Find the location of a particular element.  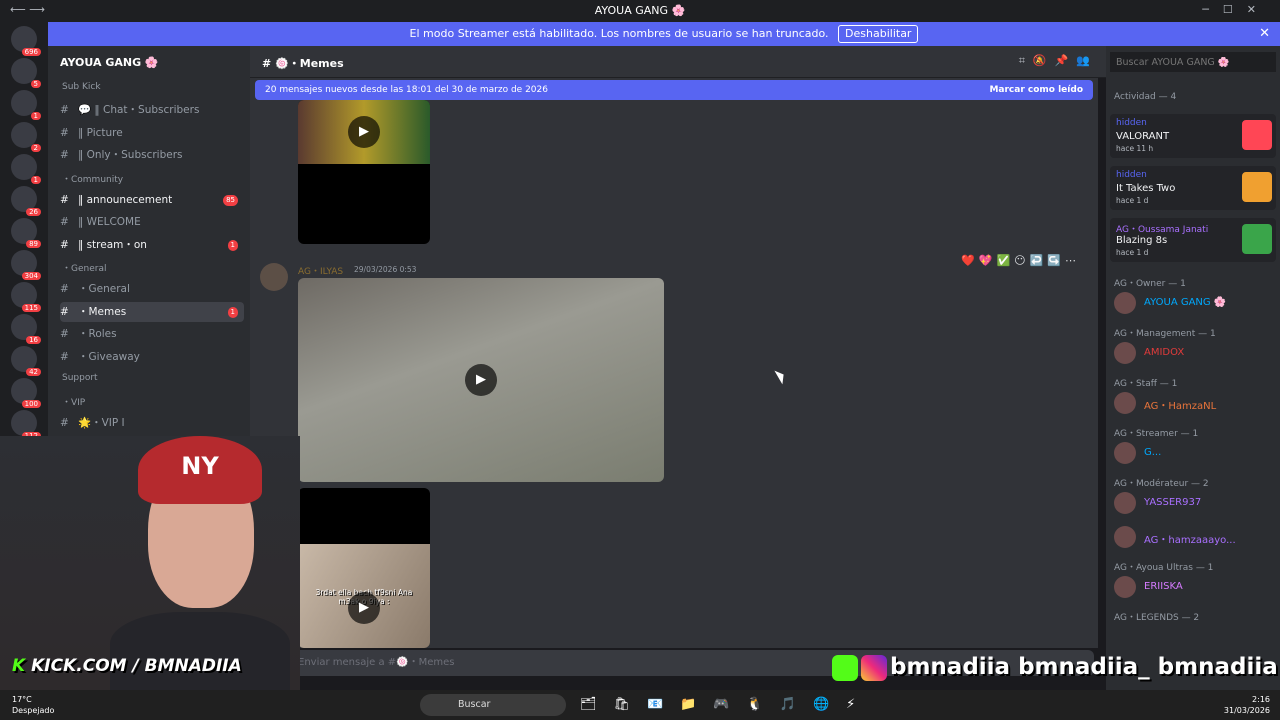

server-icon: 26 is located at coordinates (26, 201).